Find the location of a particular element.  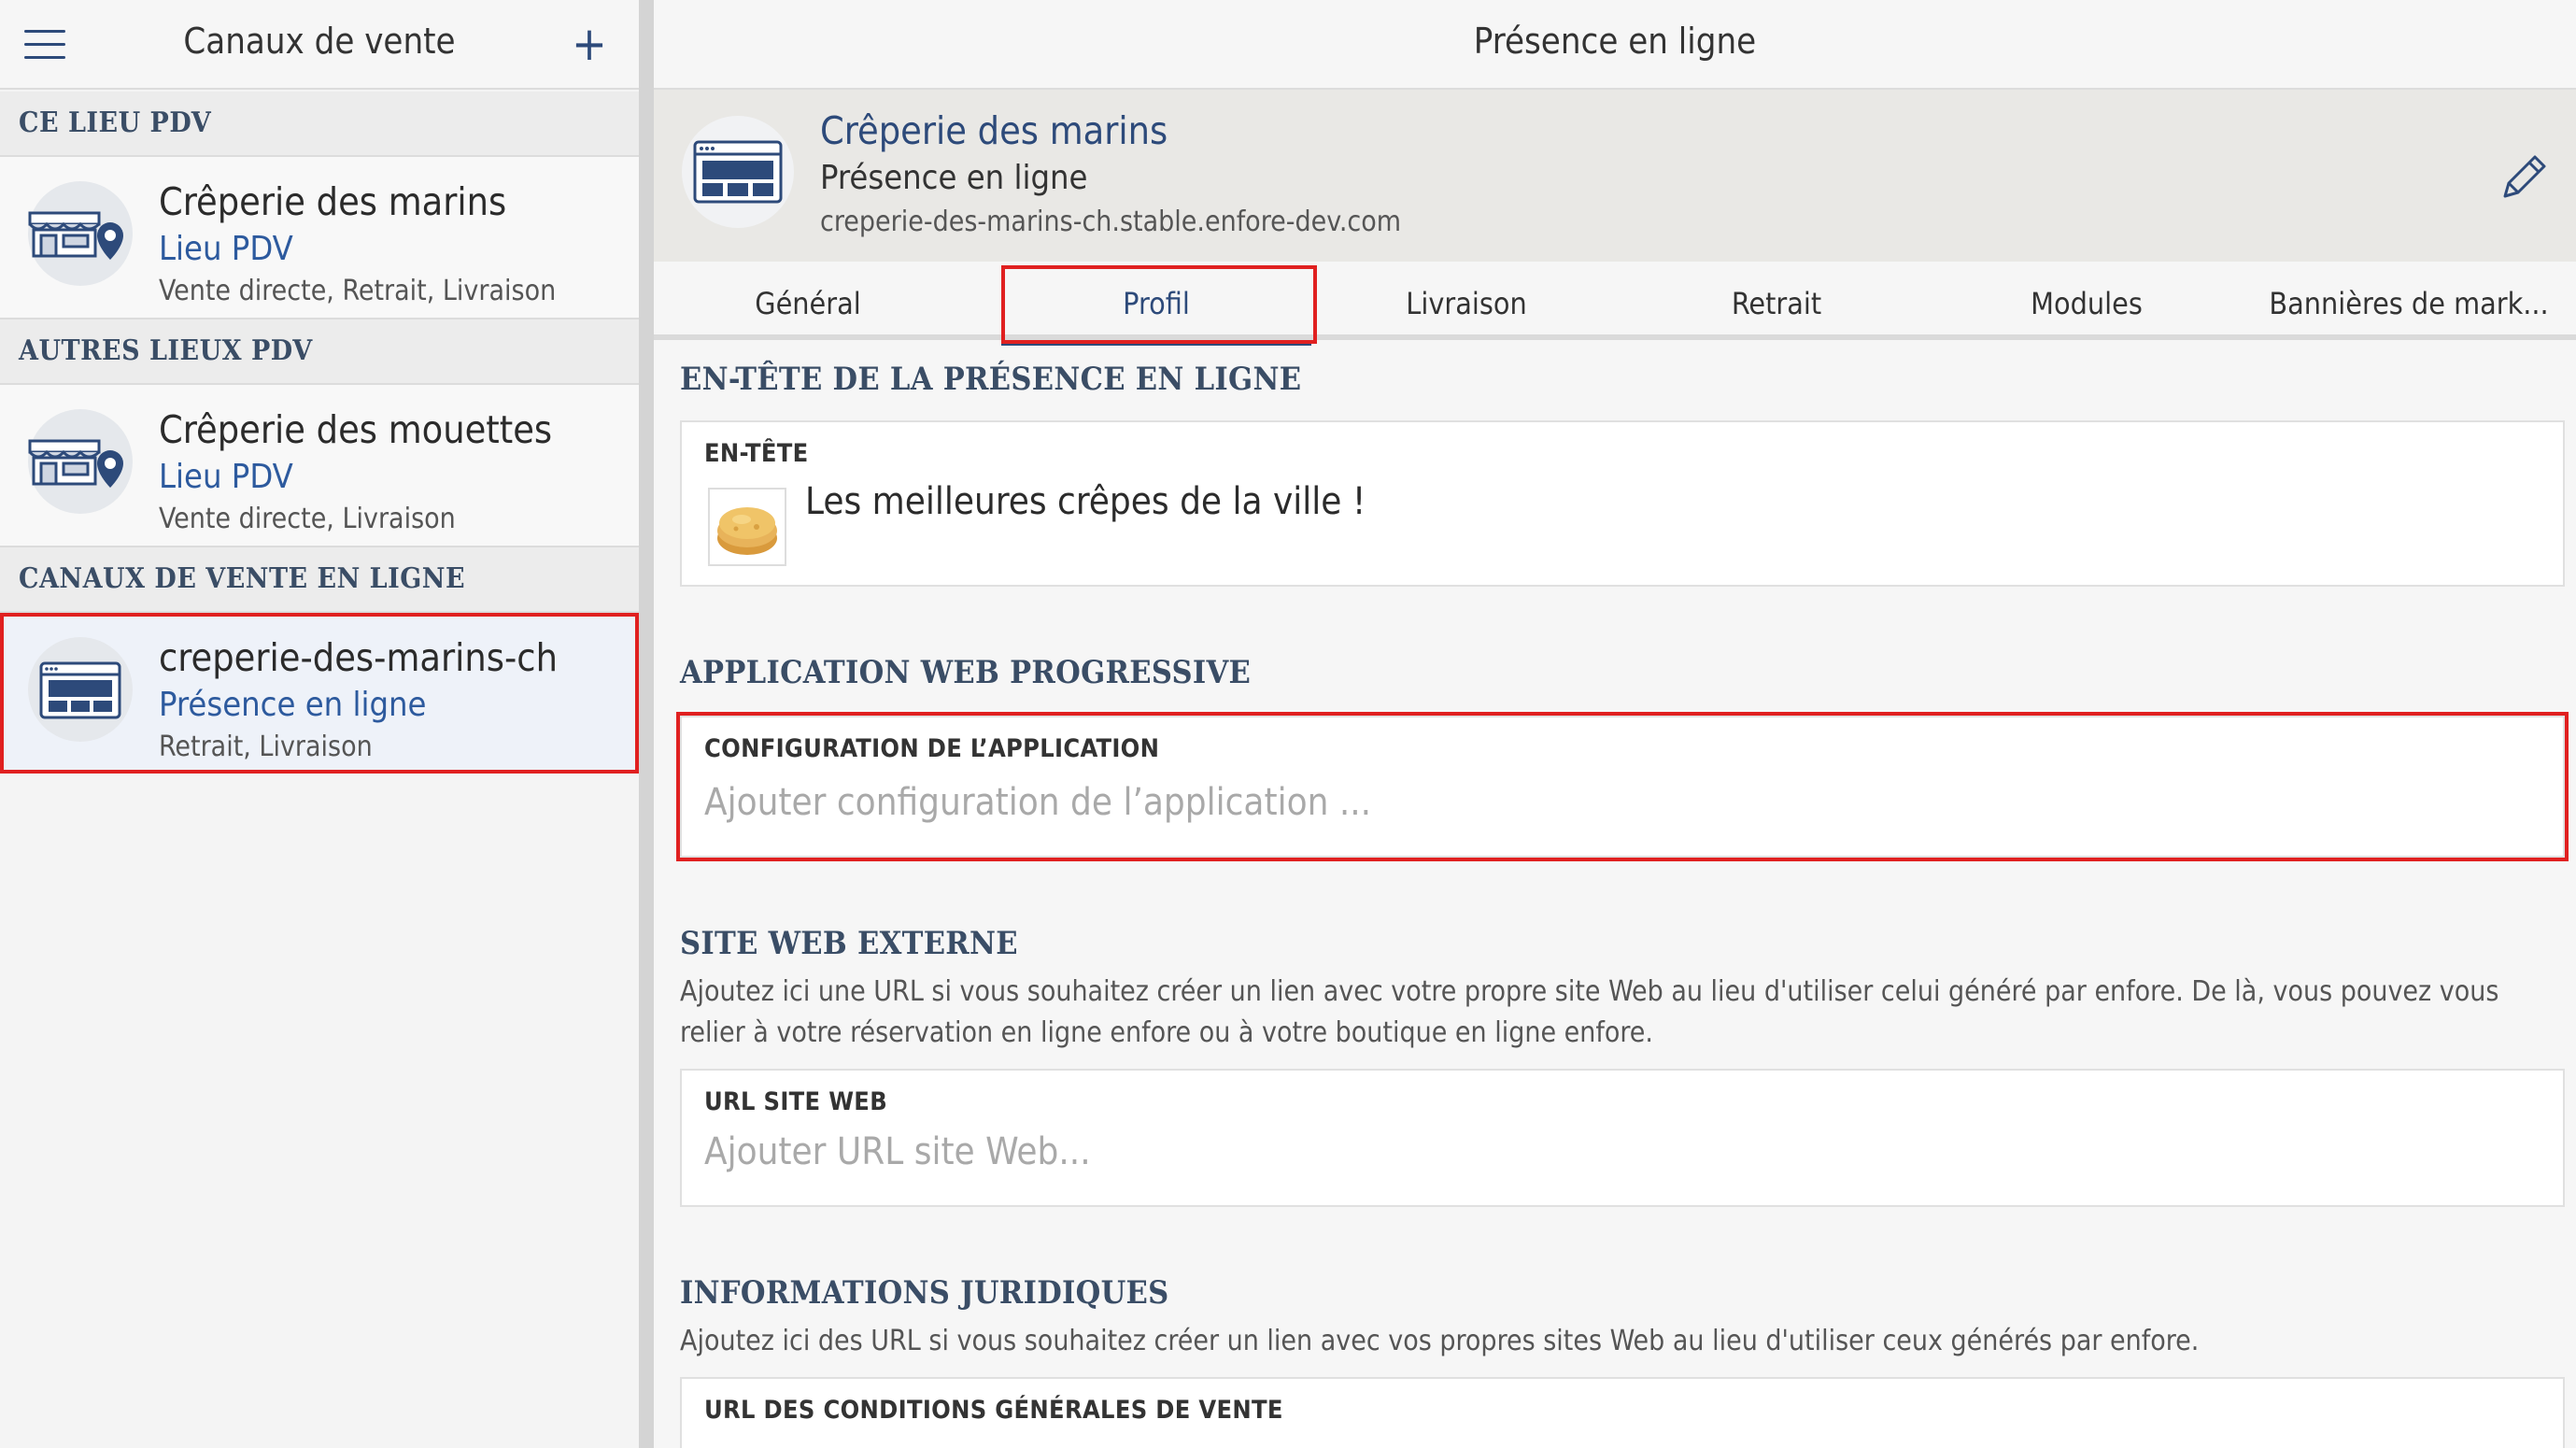

left-pane-title: Canaux de vente is located at coordinates (319, 42).